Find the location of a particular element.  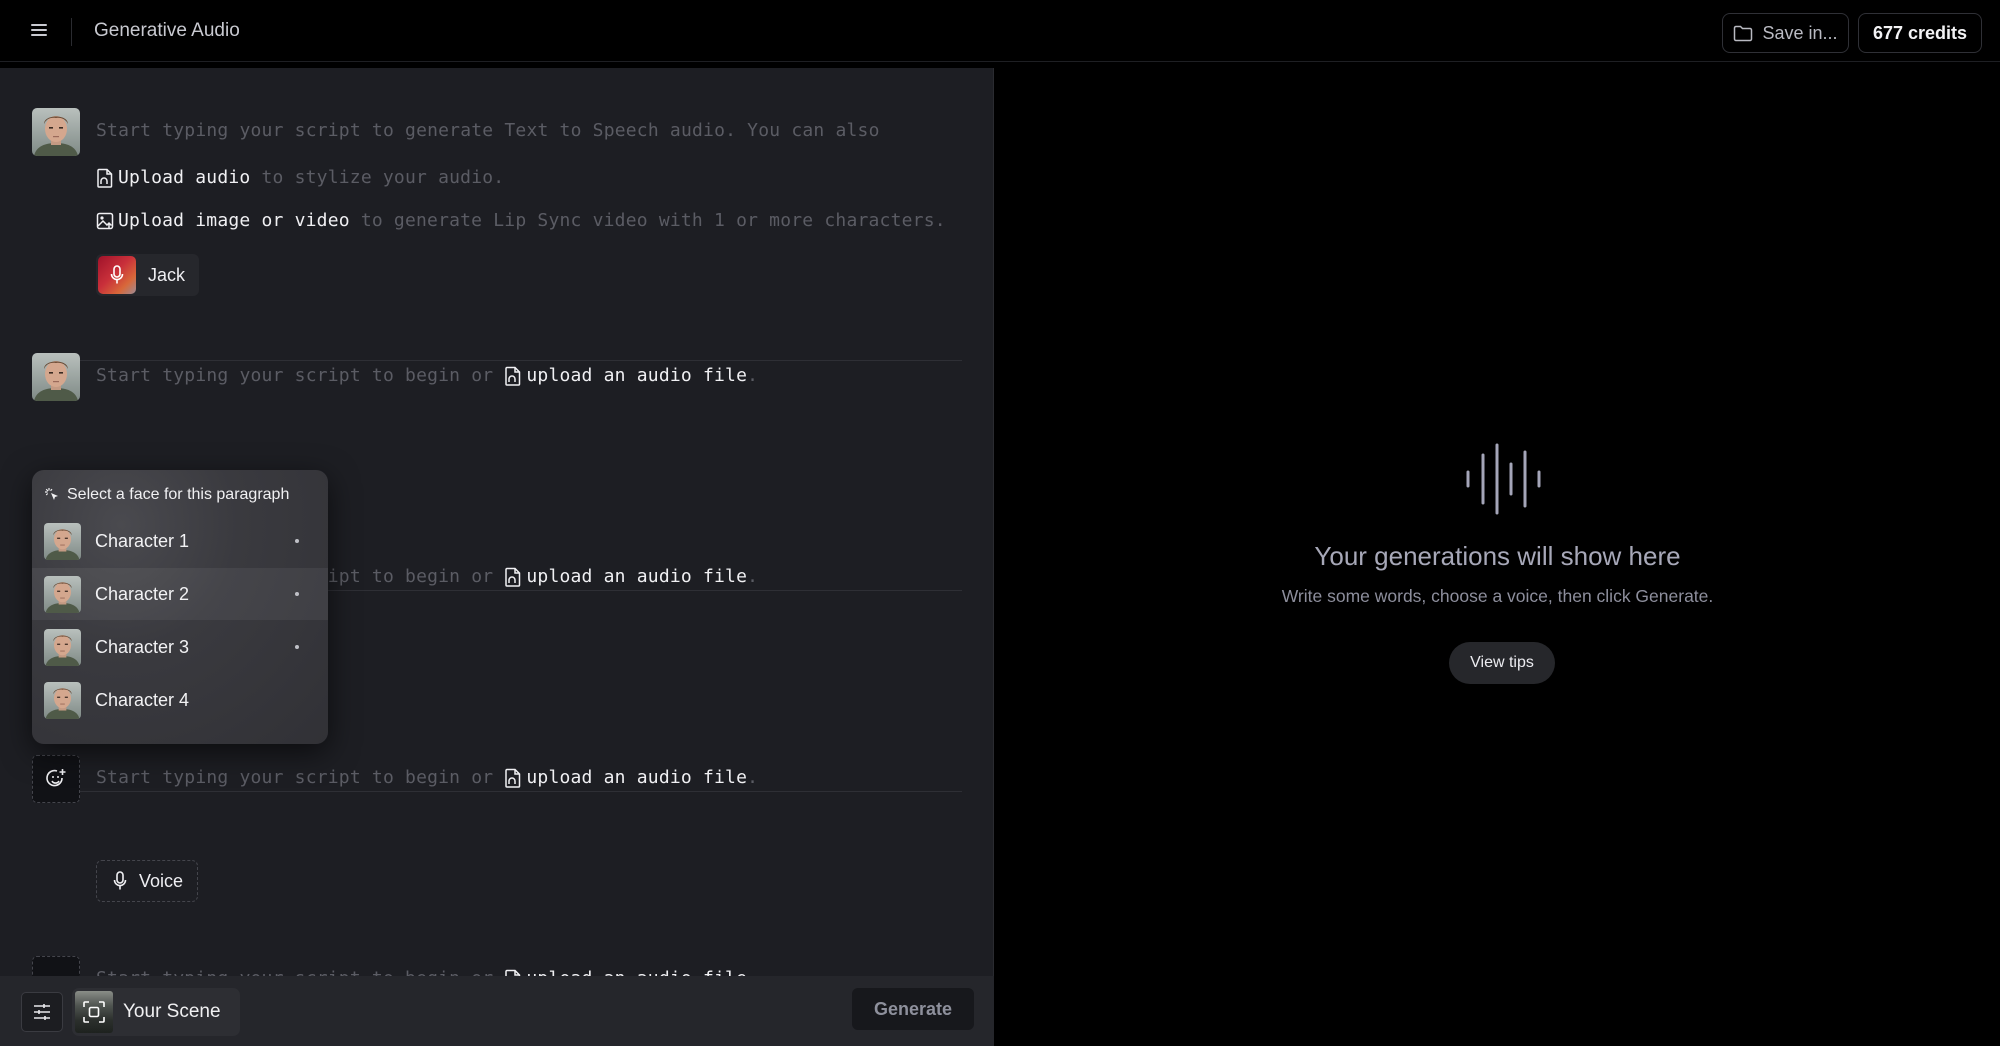

add-face-button is located at coordinates (56, 779).